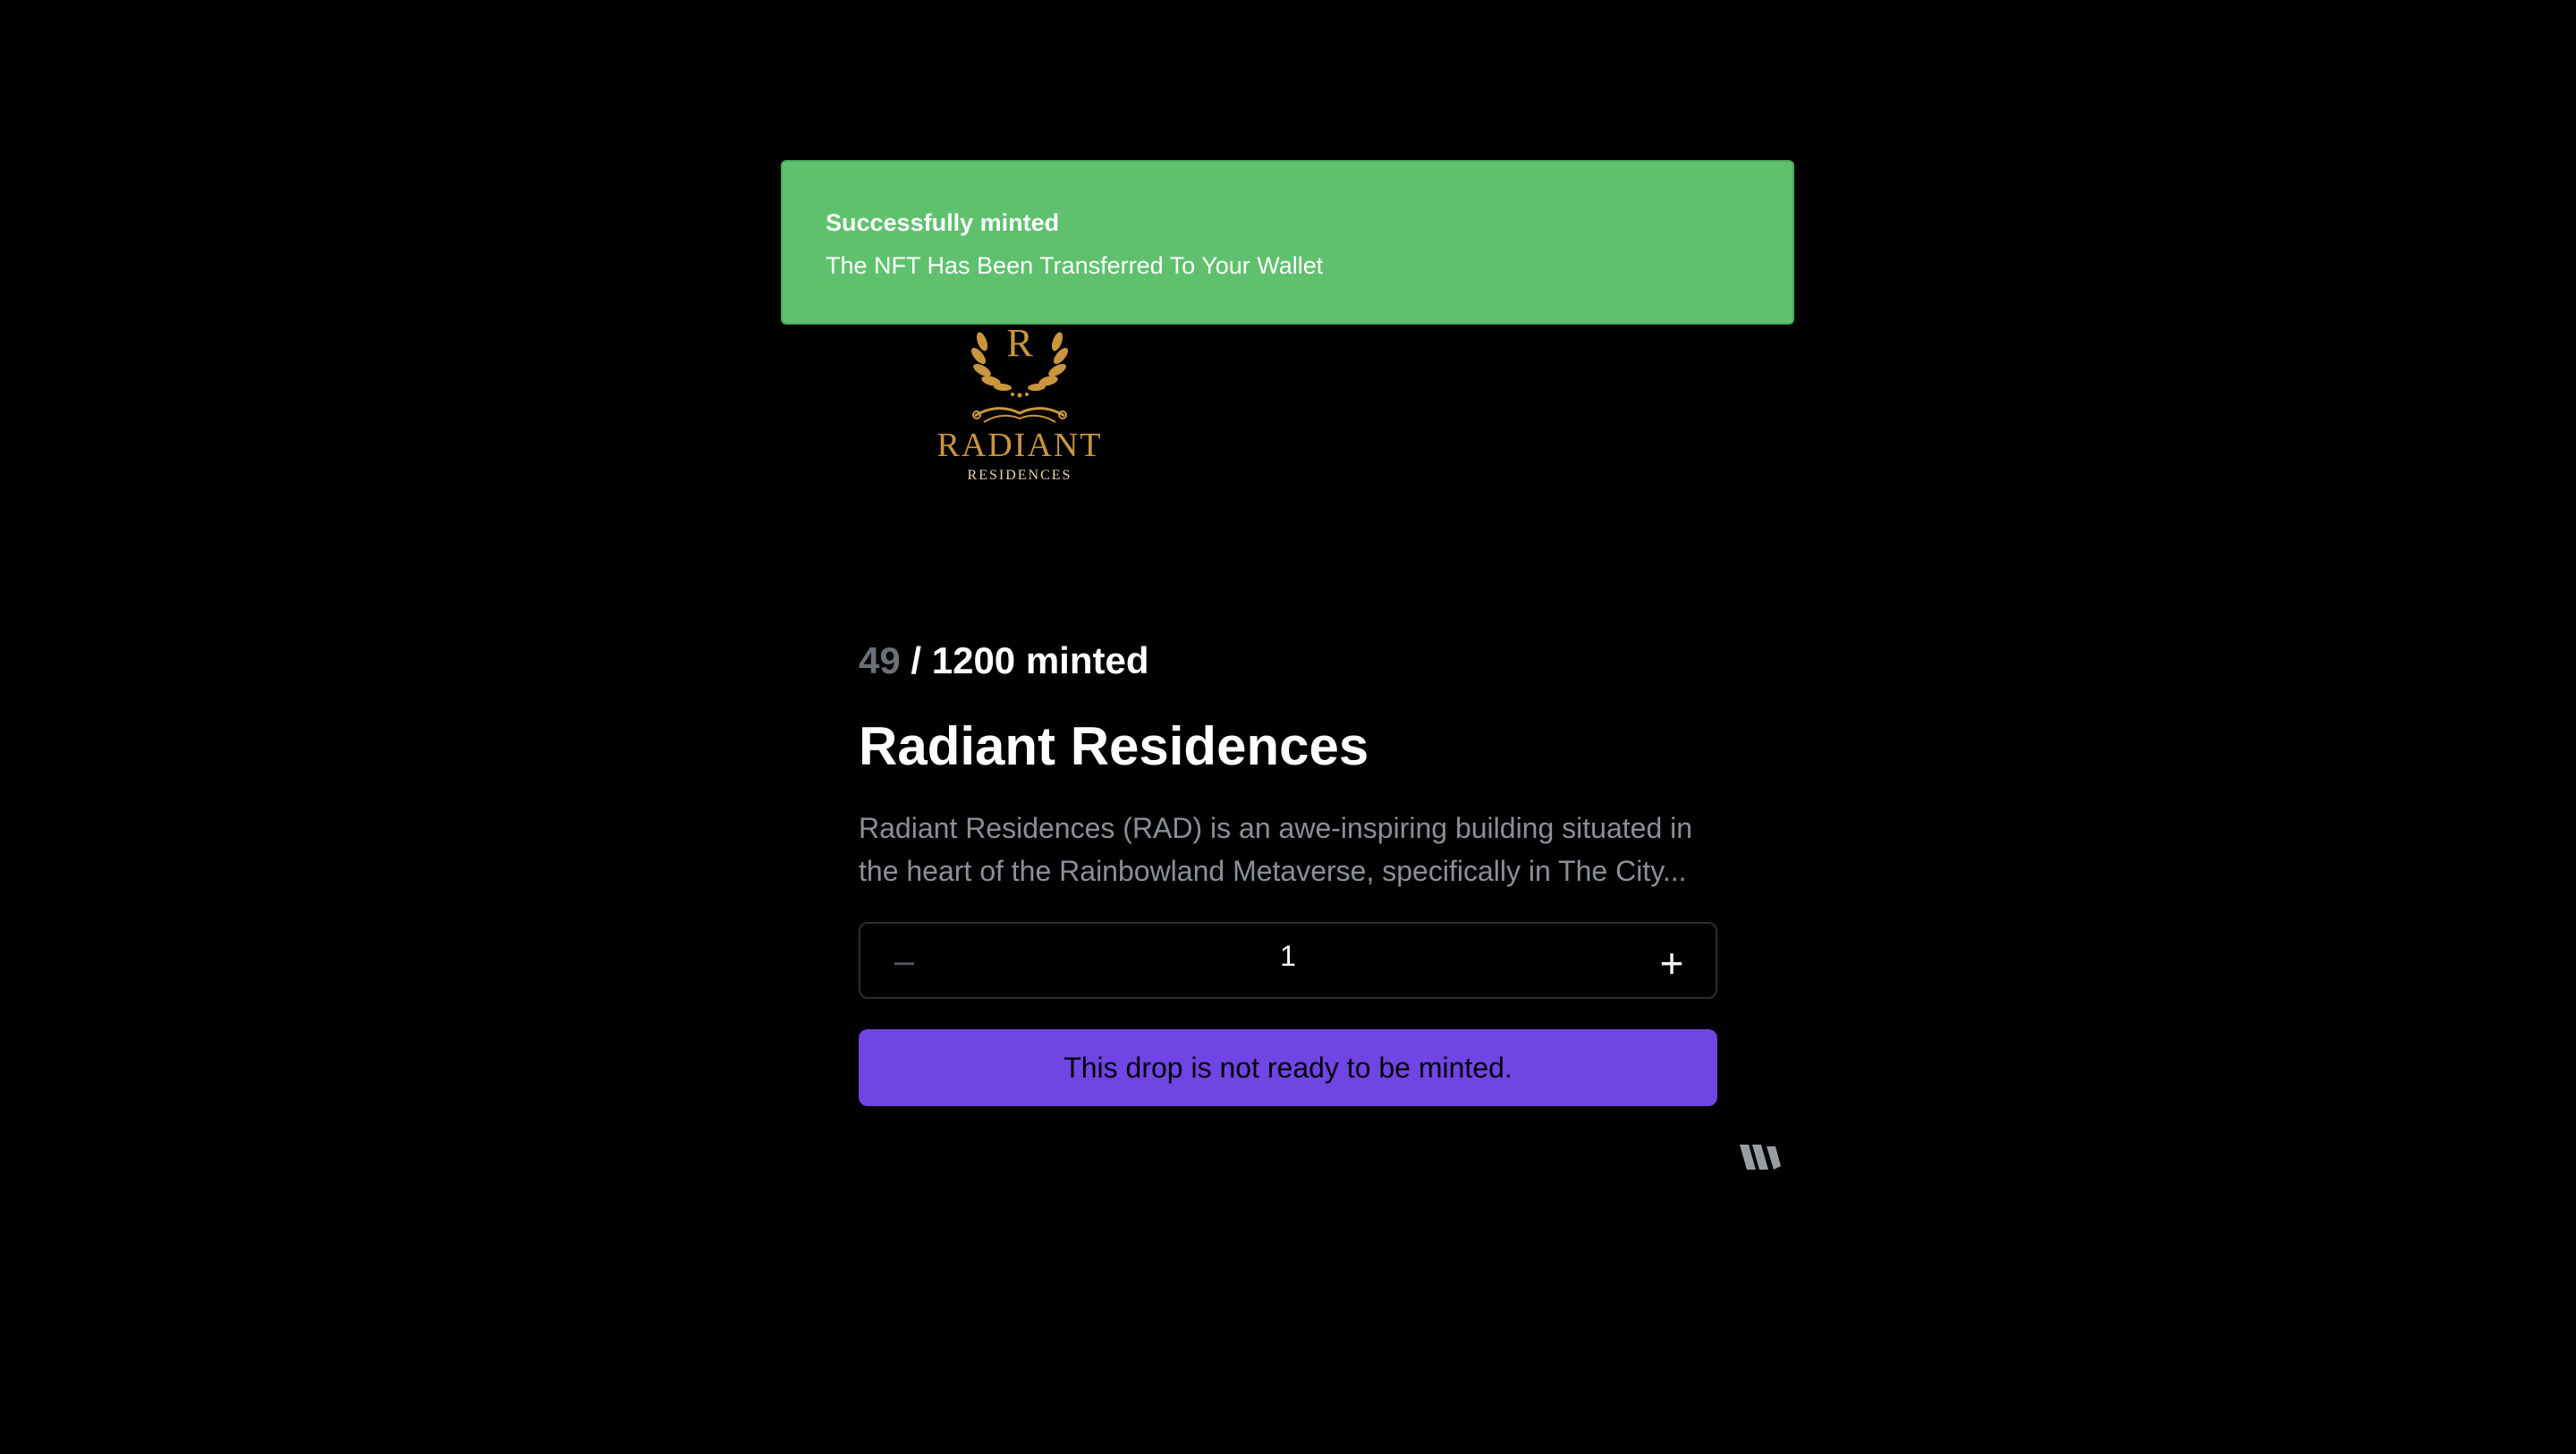 The width and height of the screenshot is (2576, 1454). Describe the element at coordinates (1288, 956) in the screenshot. I see `quantity-value: 1` at that location.